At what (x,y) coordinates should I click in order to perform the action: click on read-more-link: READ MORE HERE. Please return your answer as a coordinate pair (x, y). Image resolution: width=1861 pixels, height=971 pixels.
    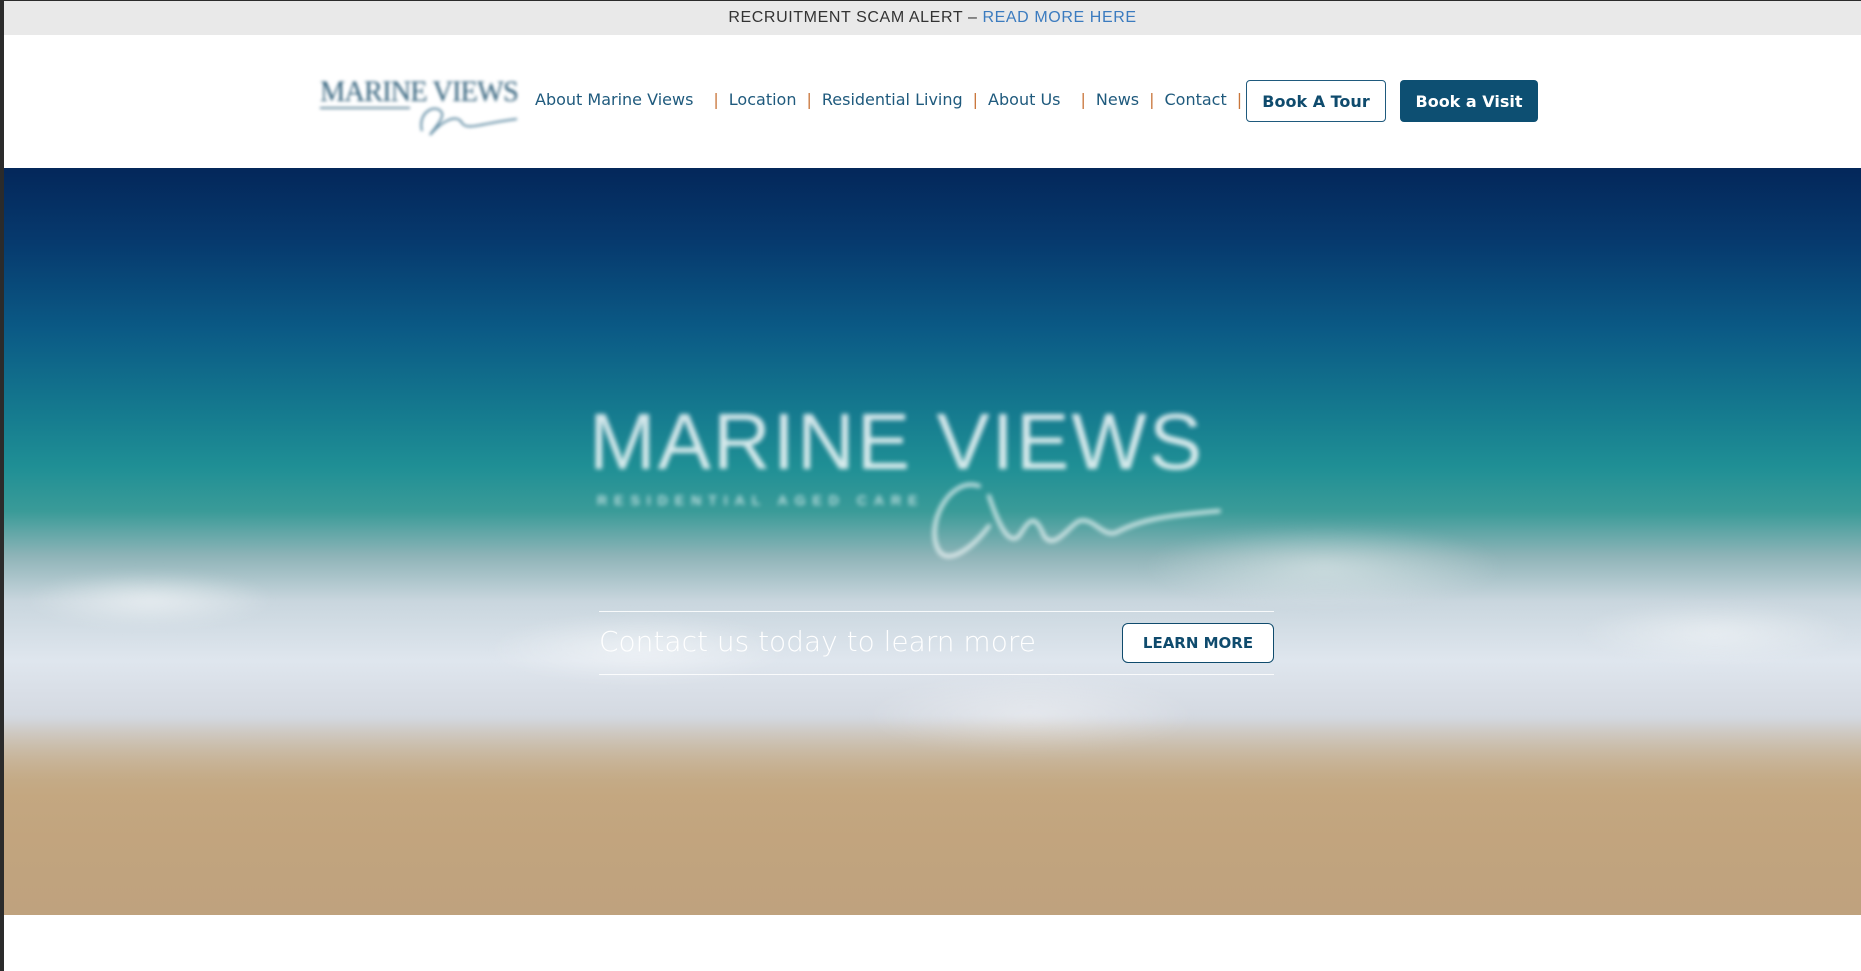
    Looking at the image, I should click on (1059, 18).